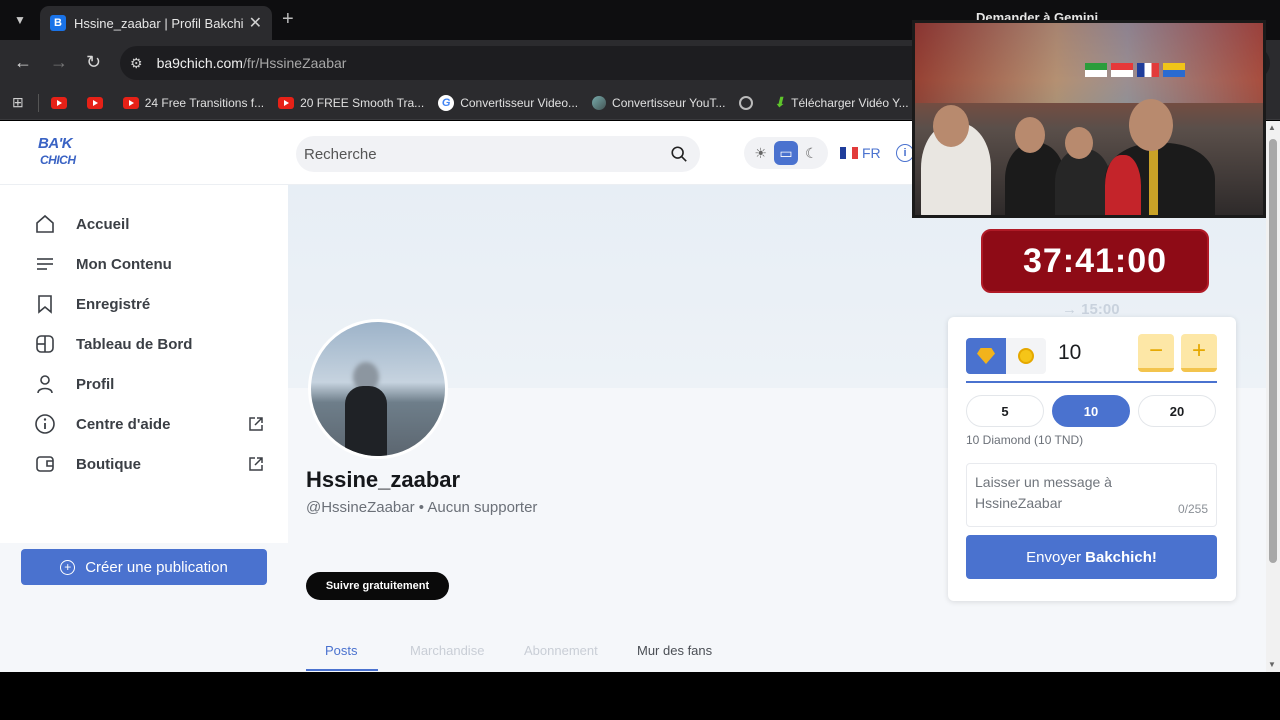 This screenshot has height=720, width=1280. What do you see at coordinates (45, 464) in the screenshot?
I see `wallet-icon` at bounding box center [45, 464].